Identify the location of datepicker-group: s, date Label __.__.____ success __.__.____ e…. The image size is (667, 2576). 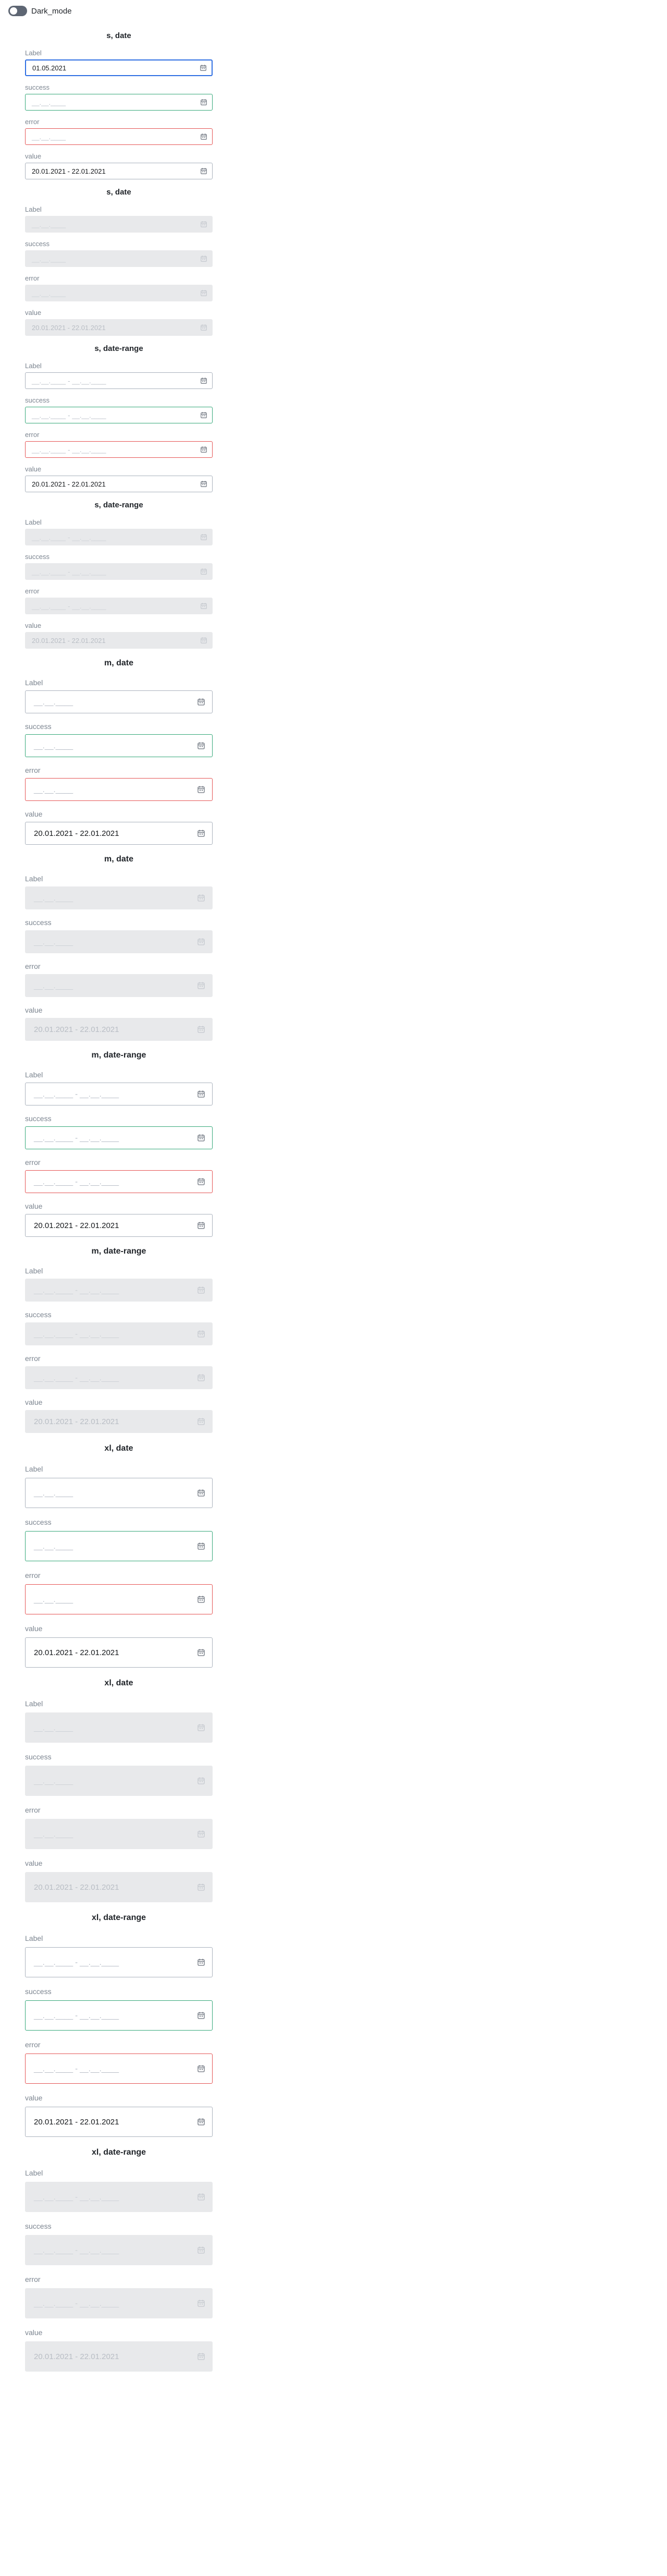
(119, 262).